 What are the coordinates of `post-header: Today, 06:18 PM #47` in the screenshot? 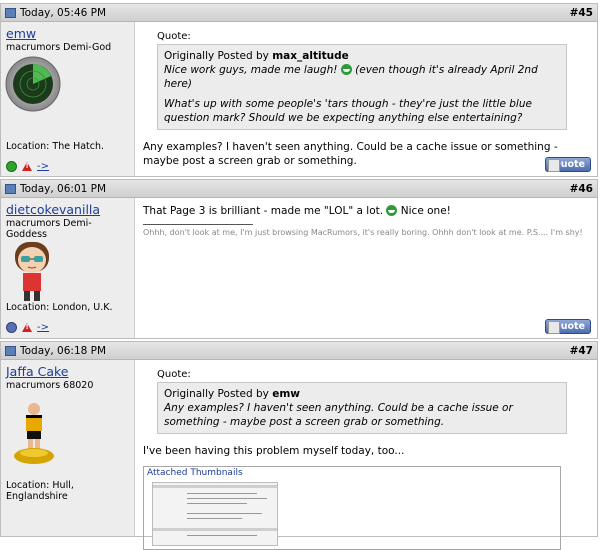 It's located at (299, 351).